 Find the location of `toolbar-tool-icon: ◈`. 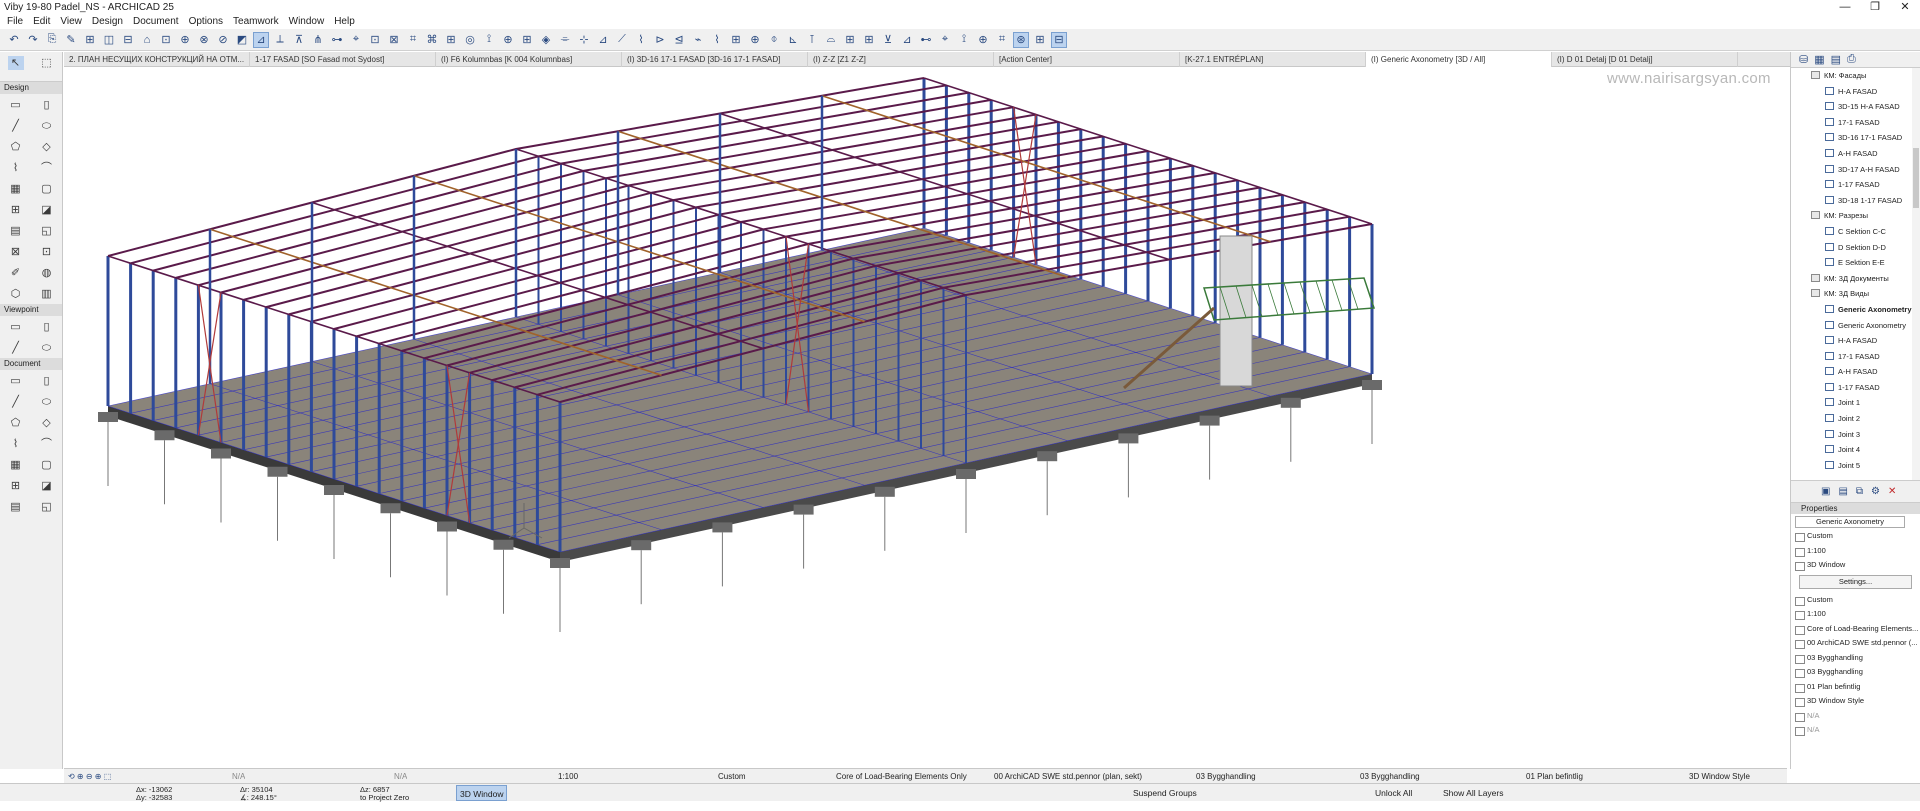

toolbar-tool-icon: ◈ is located at coordinates (546, 40).